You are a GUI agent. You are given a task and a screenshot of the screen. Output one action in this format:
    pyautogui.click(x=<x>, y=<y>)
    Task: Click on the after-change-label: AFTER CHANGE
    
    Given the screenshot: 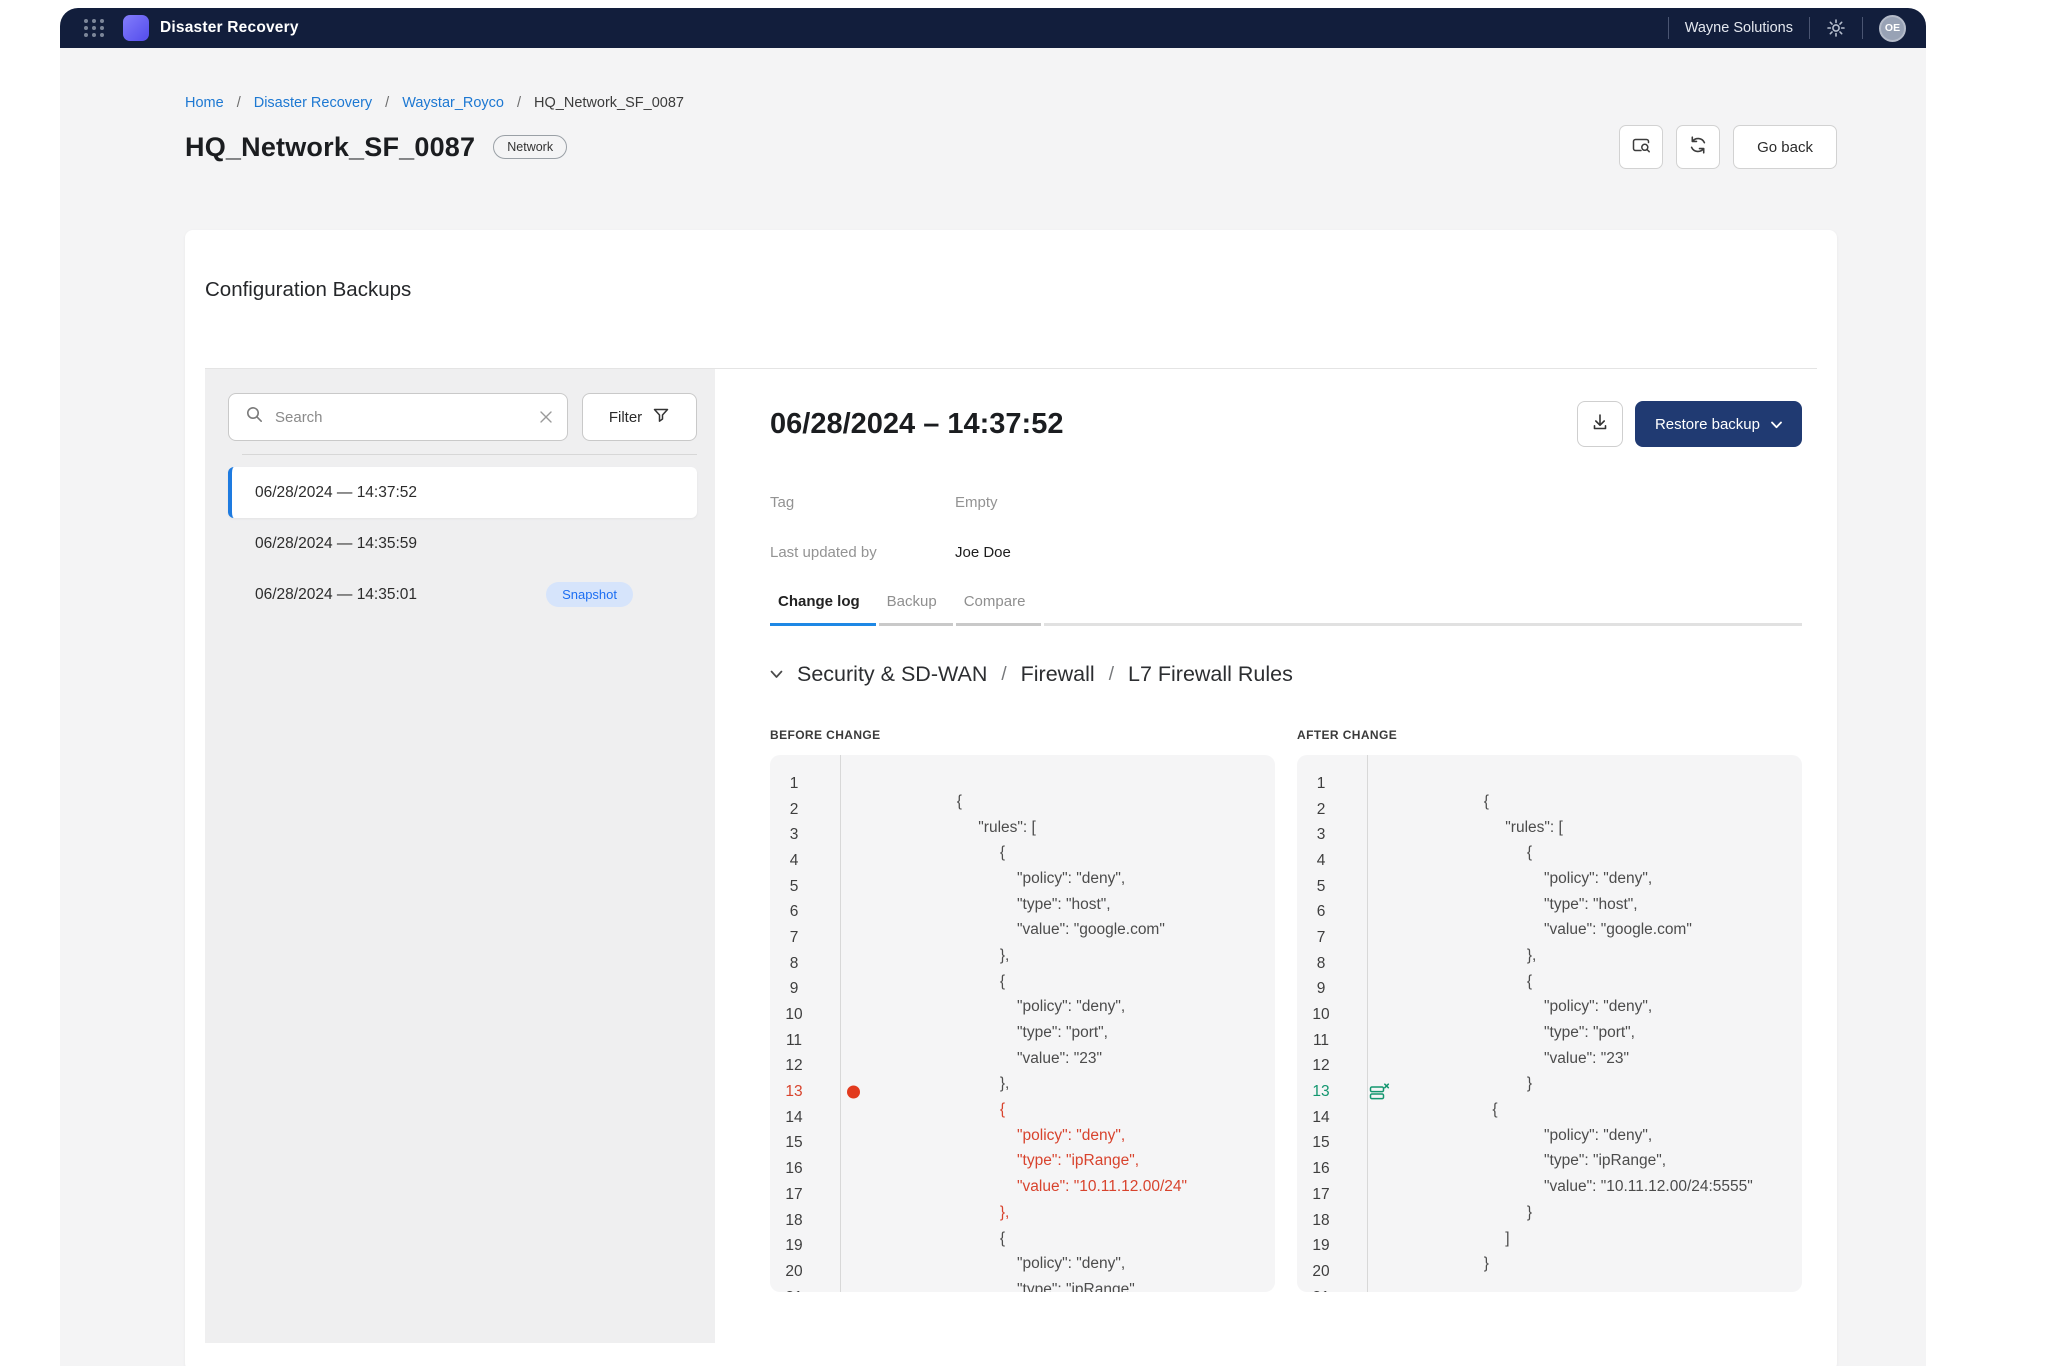 What is the action you would take?
    pyautogui.click(x=1347, y=735)
    